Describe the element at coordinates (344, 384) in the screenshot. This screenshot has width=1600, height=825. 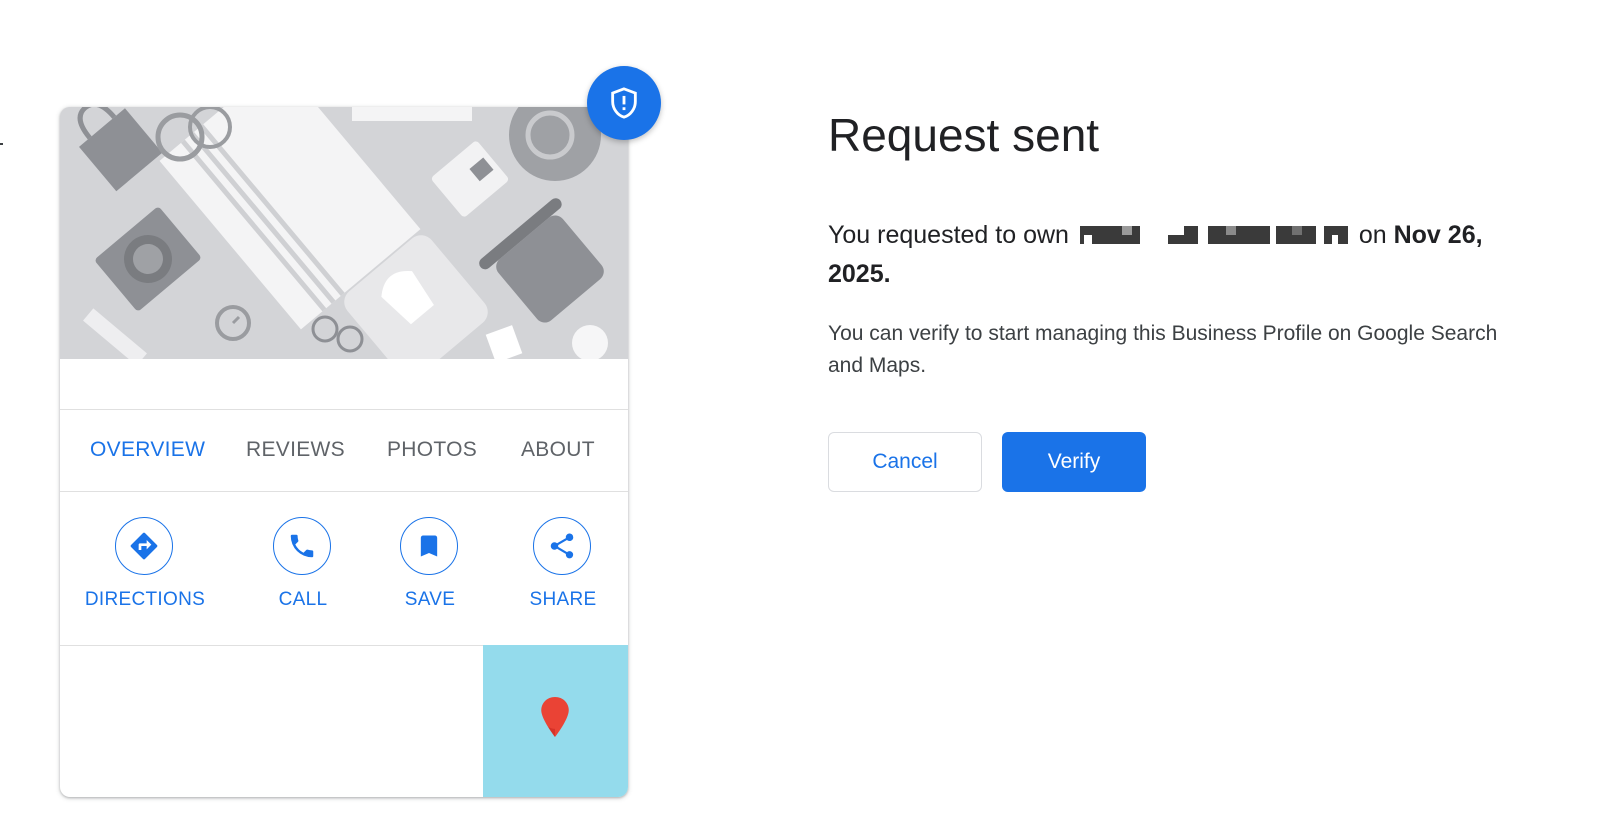
I see `business-name-placeholder` at that location.